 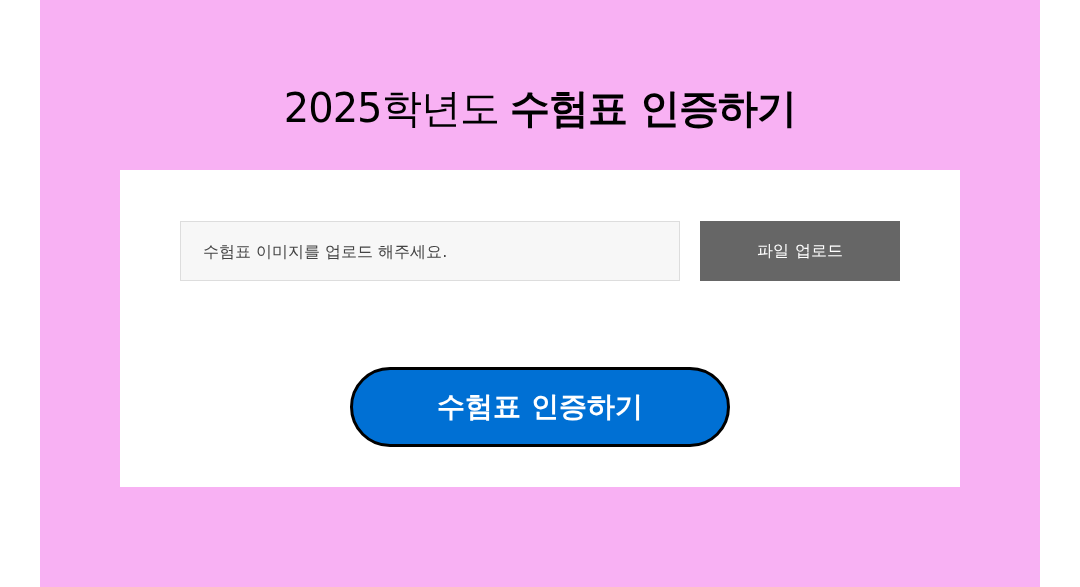 What do you see at coordinates (800, 251) in the screenshot?
I see `file-upload-button: 파일 업로드` at bounding box center [800, 251].